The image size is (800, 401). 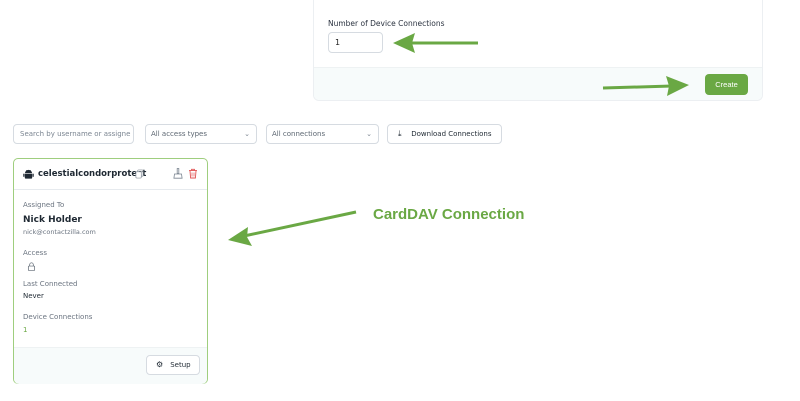 What do you see at coordinates (193, 173) in the screenshot?
I see `trash-icon` at bounding box center [193, 173].